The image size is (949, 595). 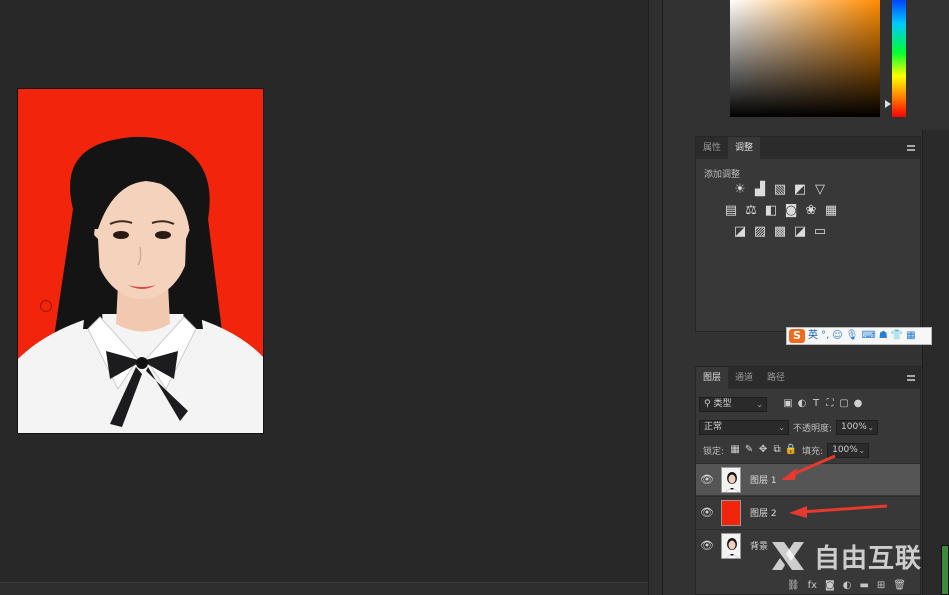 I want to click on curves-icon: ▧, so click(x=780, y=190).